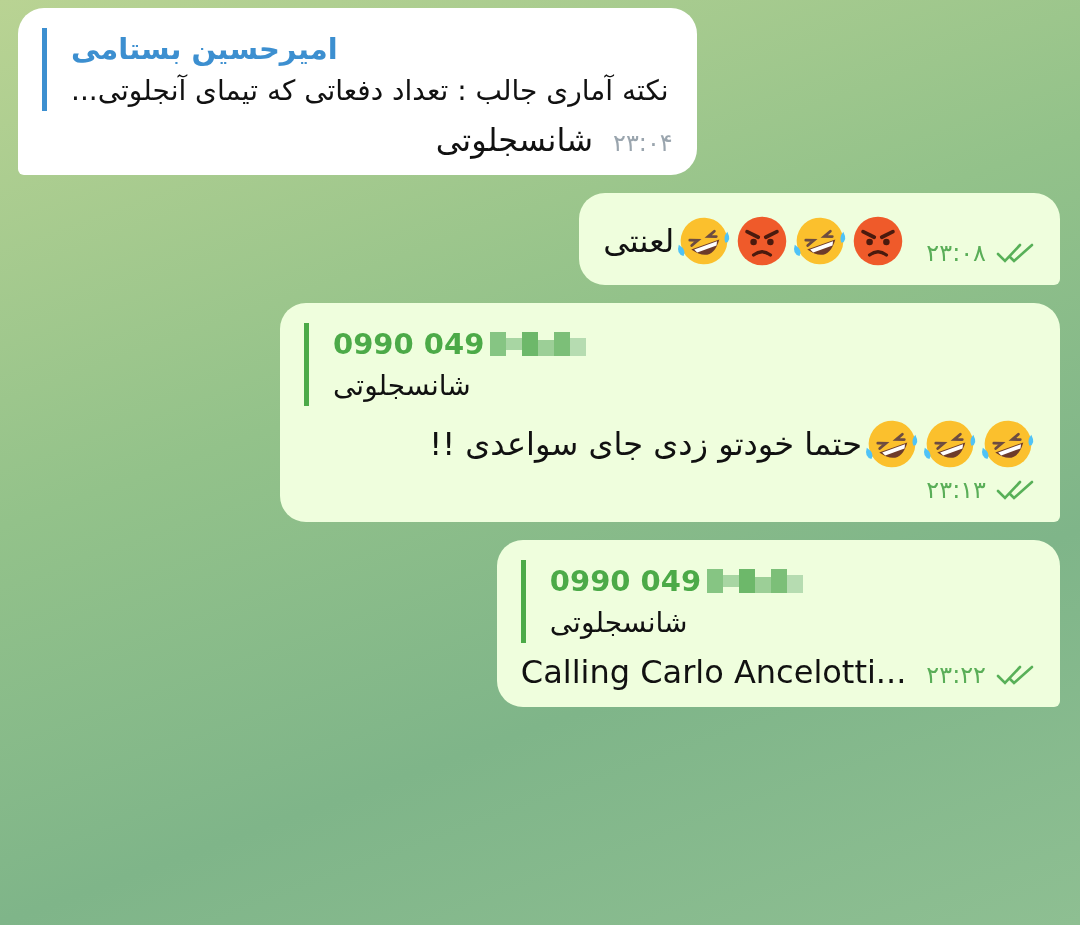 The width and height of the screenshot is (1080, 925). I want to click on message-time: ۲۳:۰۴, so click(643, 143).